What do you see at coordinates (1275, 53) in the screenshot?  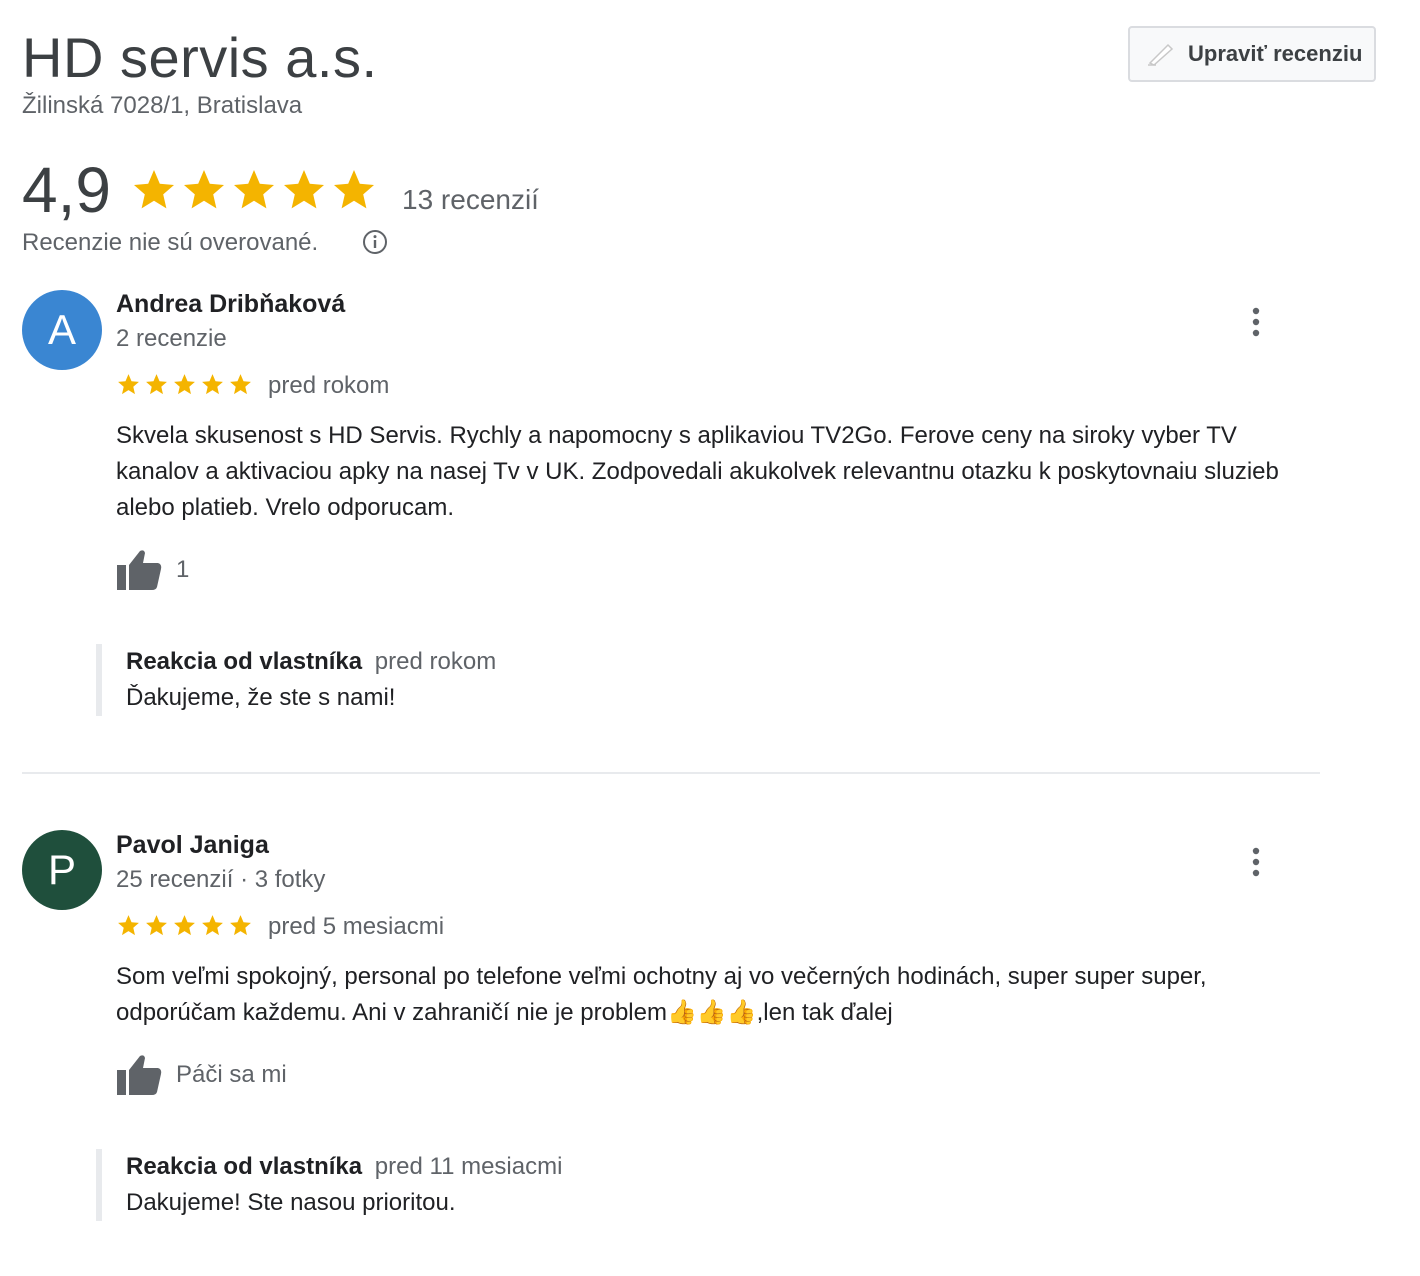 I see `edit-review-label: Upraviť recenziu` at bounding box center [1275, 53].